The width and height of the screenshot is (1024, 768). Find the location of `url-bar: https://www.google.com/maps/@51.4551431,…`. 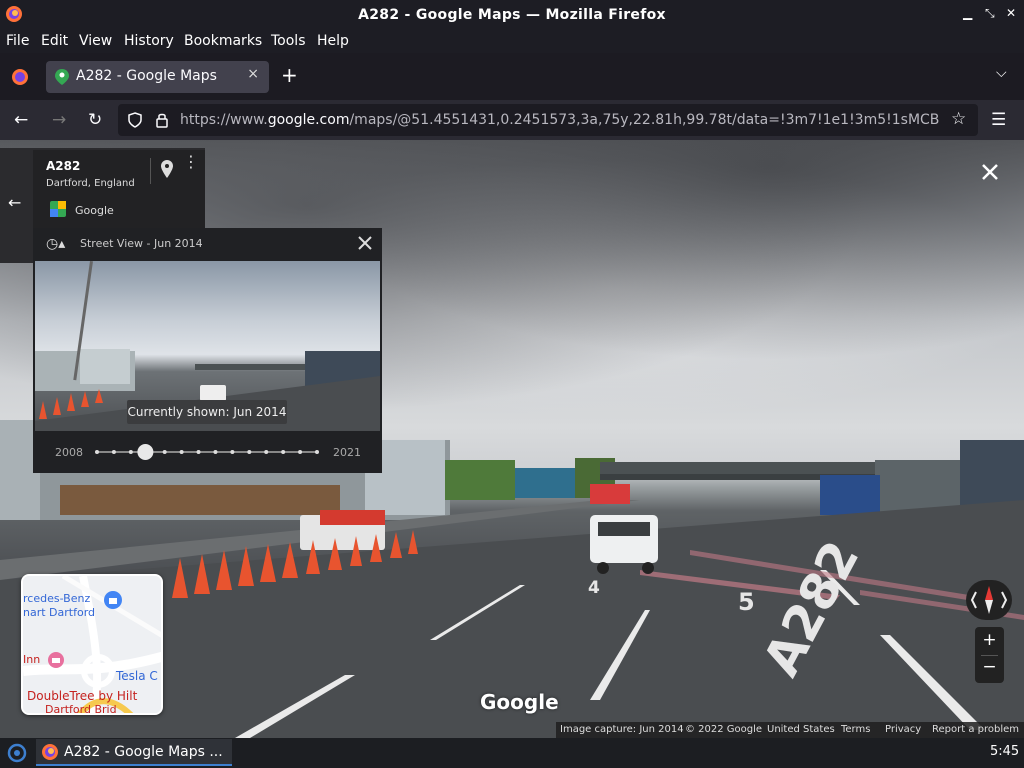

url-bar: https://www.google.com/maps/@51.4551431,… is located at coordinates (548, 120).